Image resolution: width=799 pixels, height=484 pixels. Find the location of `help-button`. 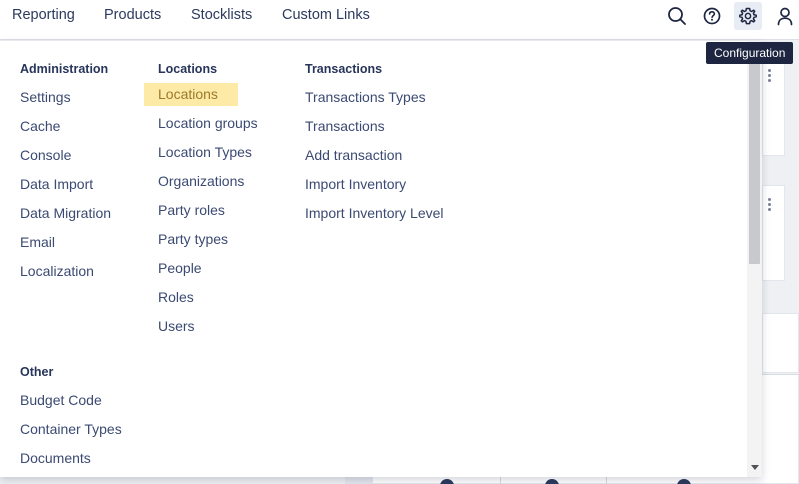

help-button is located at coordinates (712, 16).